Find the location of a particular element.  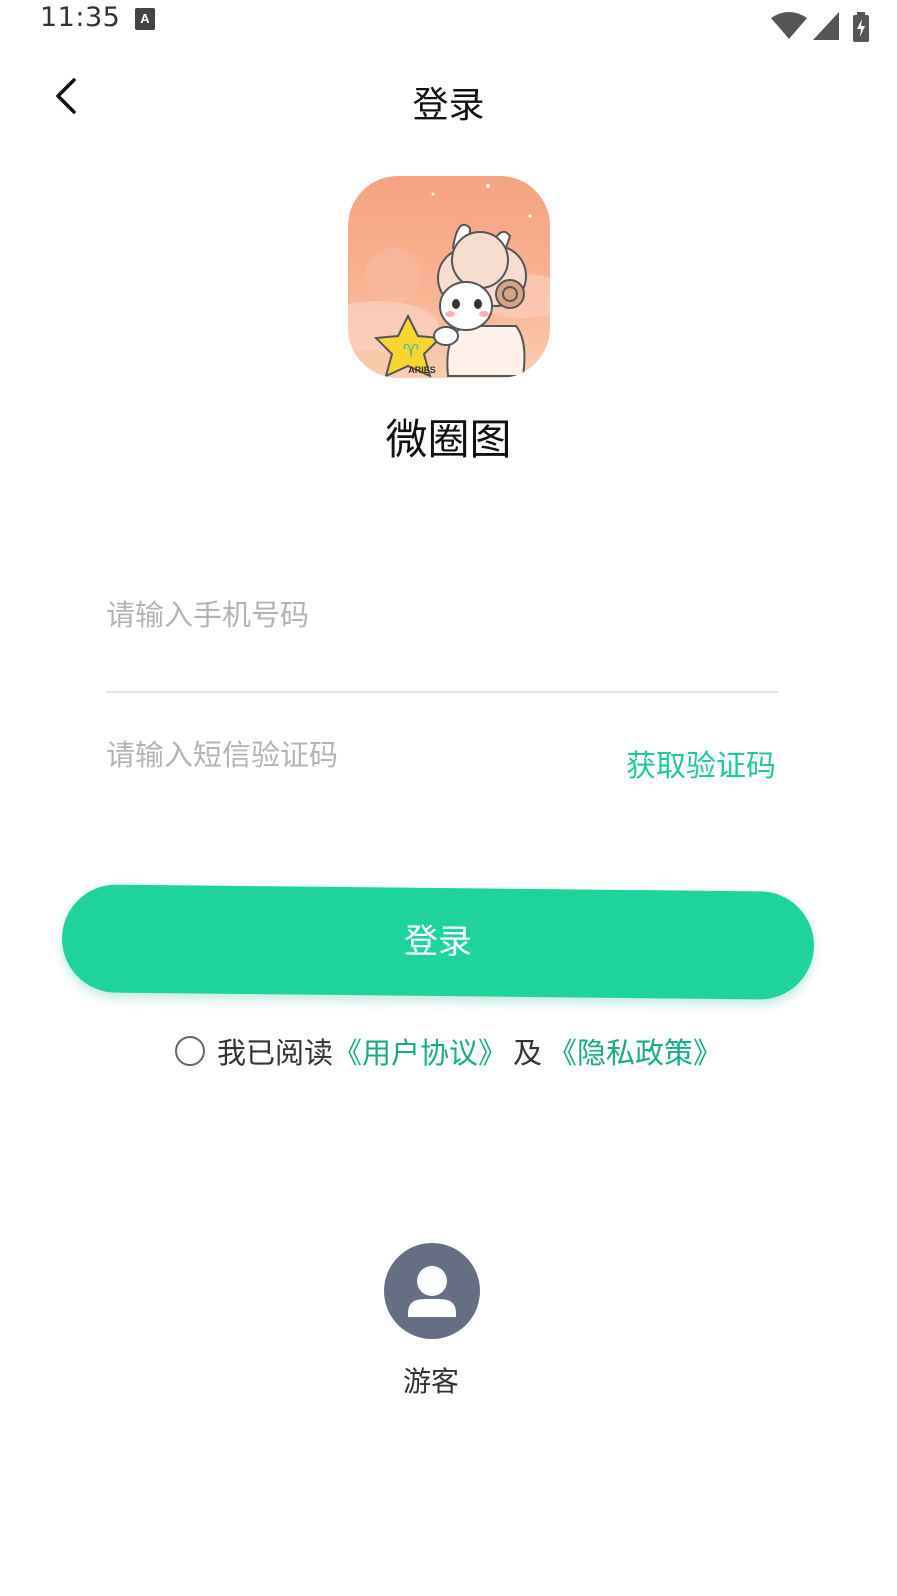

cell-signal-icon is located at coordinates (826, 26).